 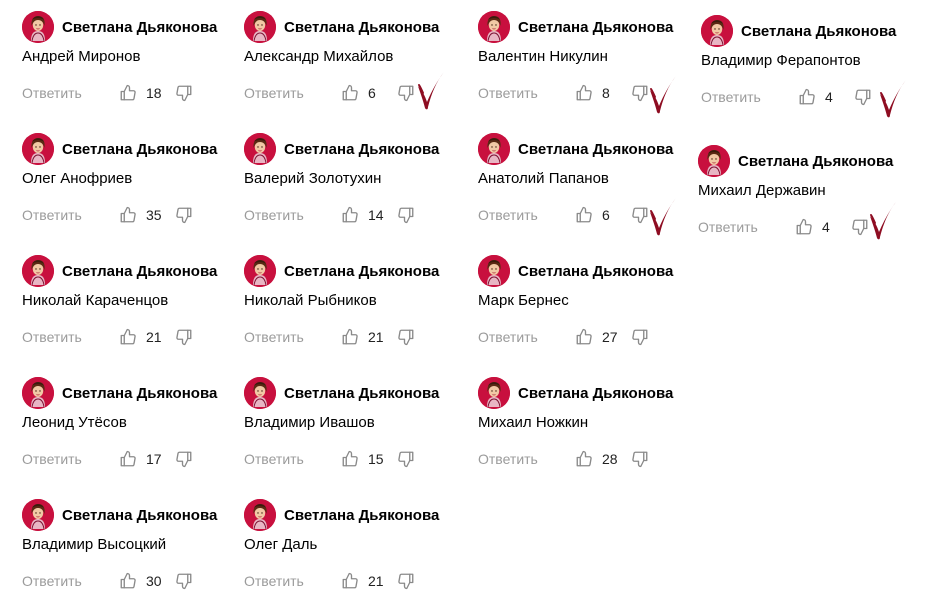 What do you see at coordinates (81, 56) in the screenshot?
I see `comment-text: Андрей Миронов` at bounding box center [81, 56].